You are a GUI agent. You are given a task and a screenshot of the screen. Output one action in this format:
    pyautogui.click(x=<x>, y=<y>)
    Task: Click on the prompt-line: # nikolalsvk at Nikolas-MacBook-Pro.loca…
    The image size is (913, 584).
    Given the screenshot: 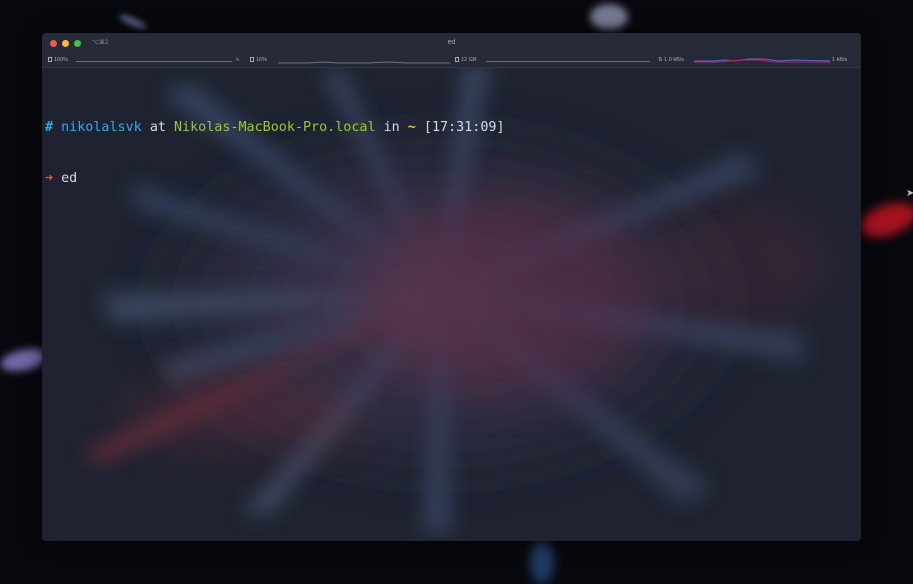 What is the action you would take?
    pyautogui.click(x=275, y=127)
    